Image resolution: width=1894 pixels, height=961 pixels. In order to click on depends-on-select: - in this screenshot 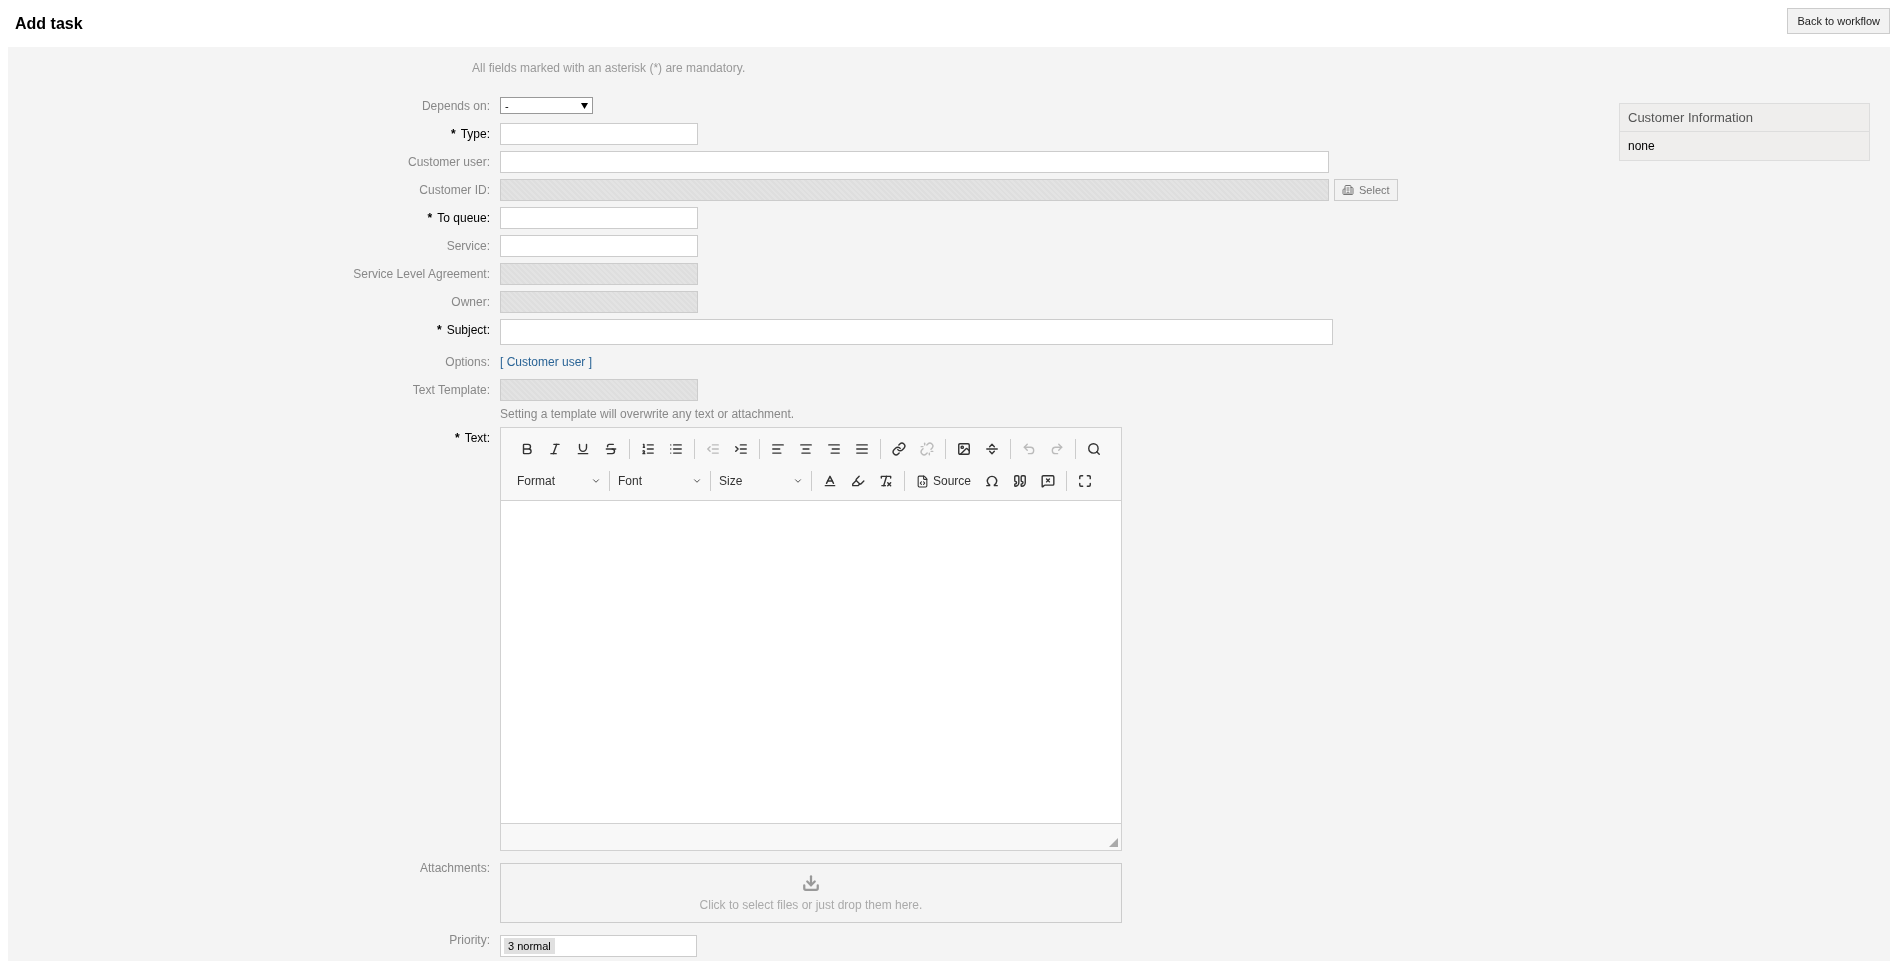, I will do `click(546, 105)`.